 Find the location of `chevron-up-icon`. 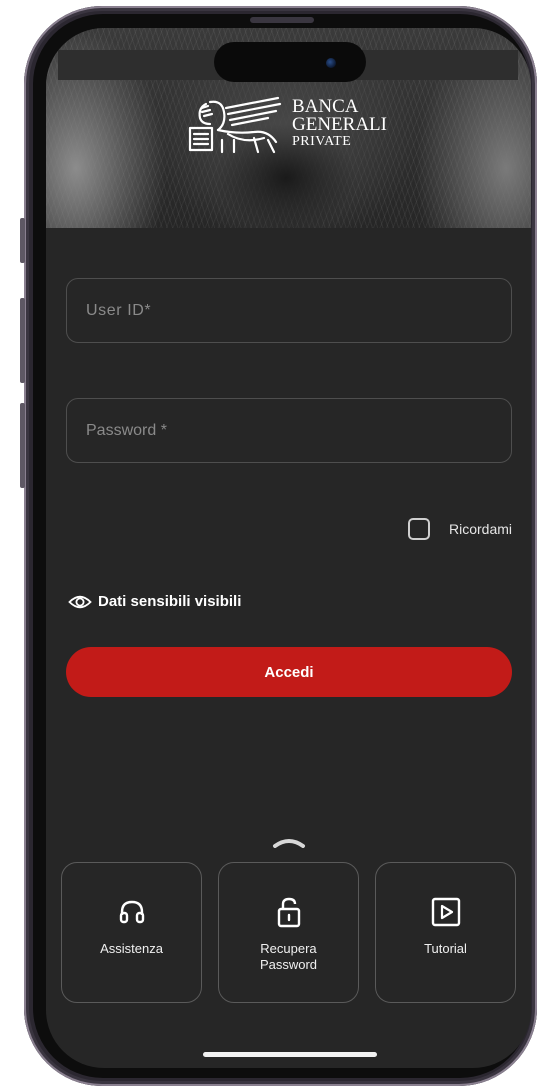

chevron-up-icon is located at coordinates (289, 842).